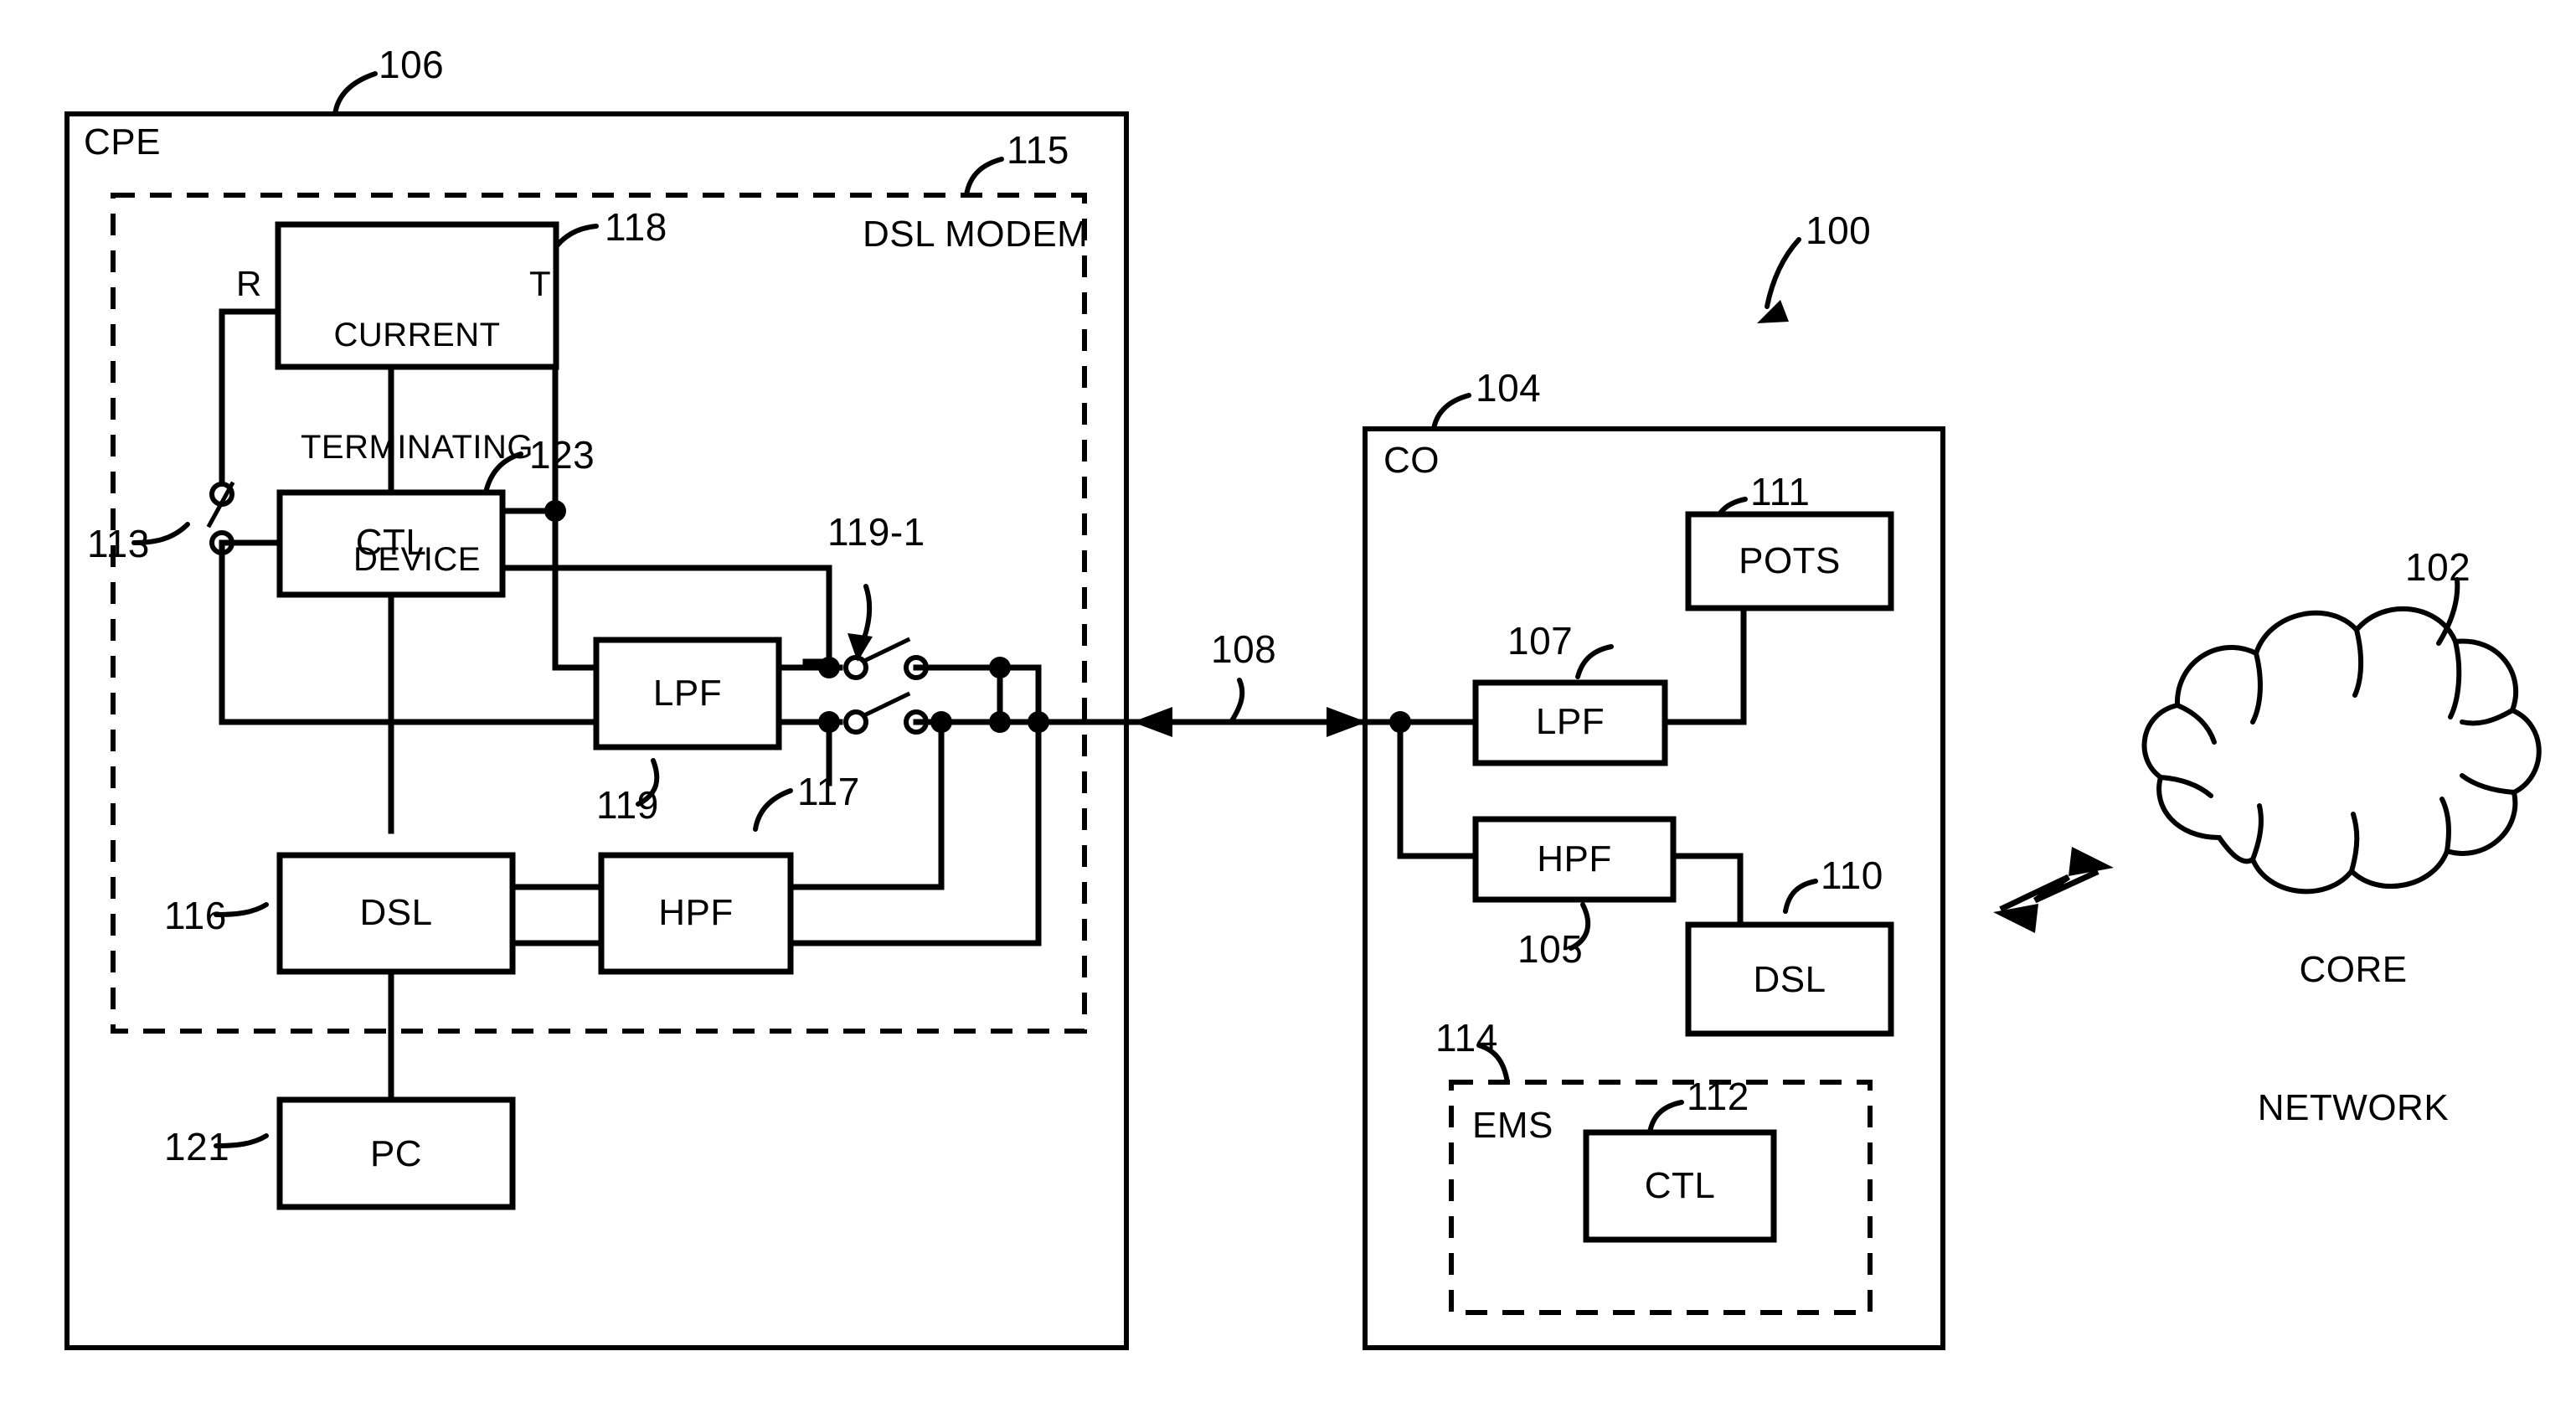  Describe the element at coordinates (1839, 230) in the screenshot. I see `ref-100: 100` at that location.